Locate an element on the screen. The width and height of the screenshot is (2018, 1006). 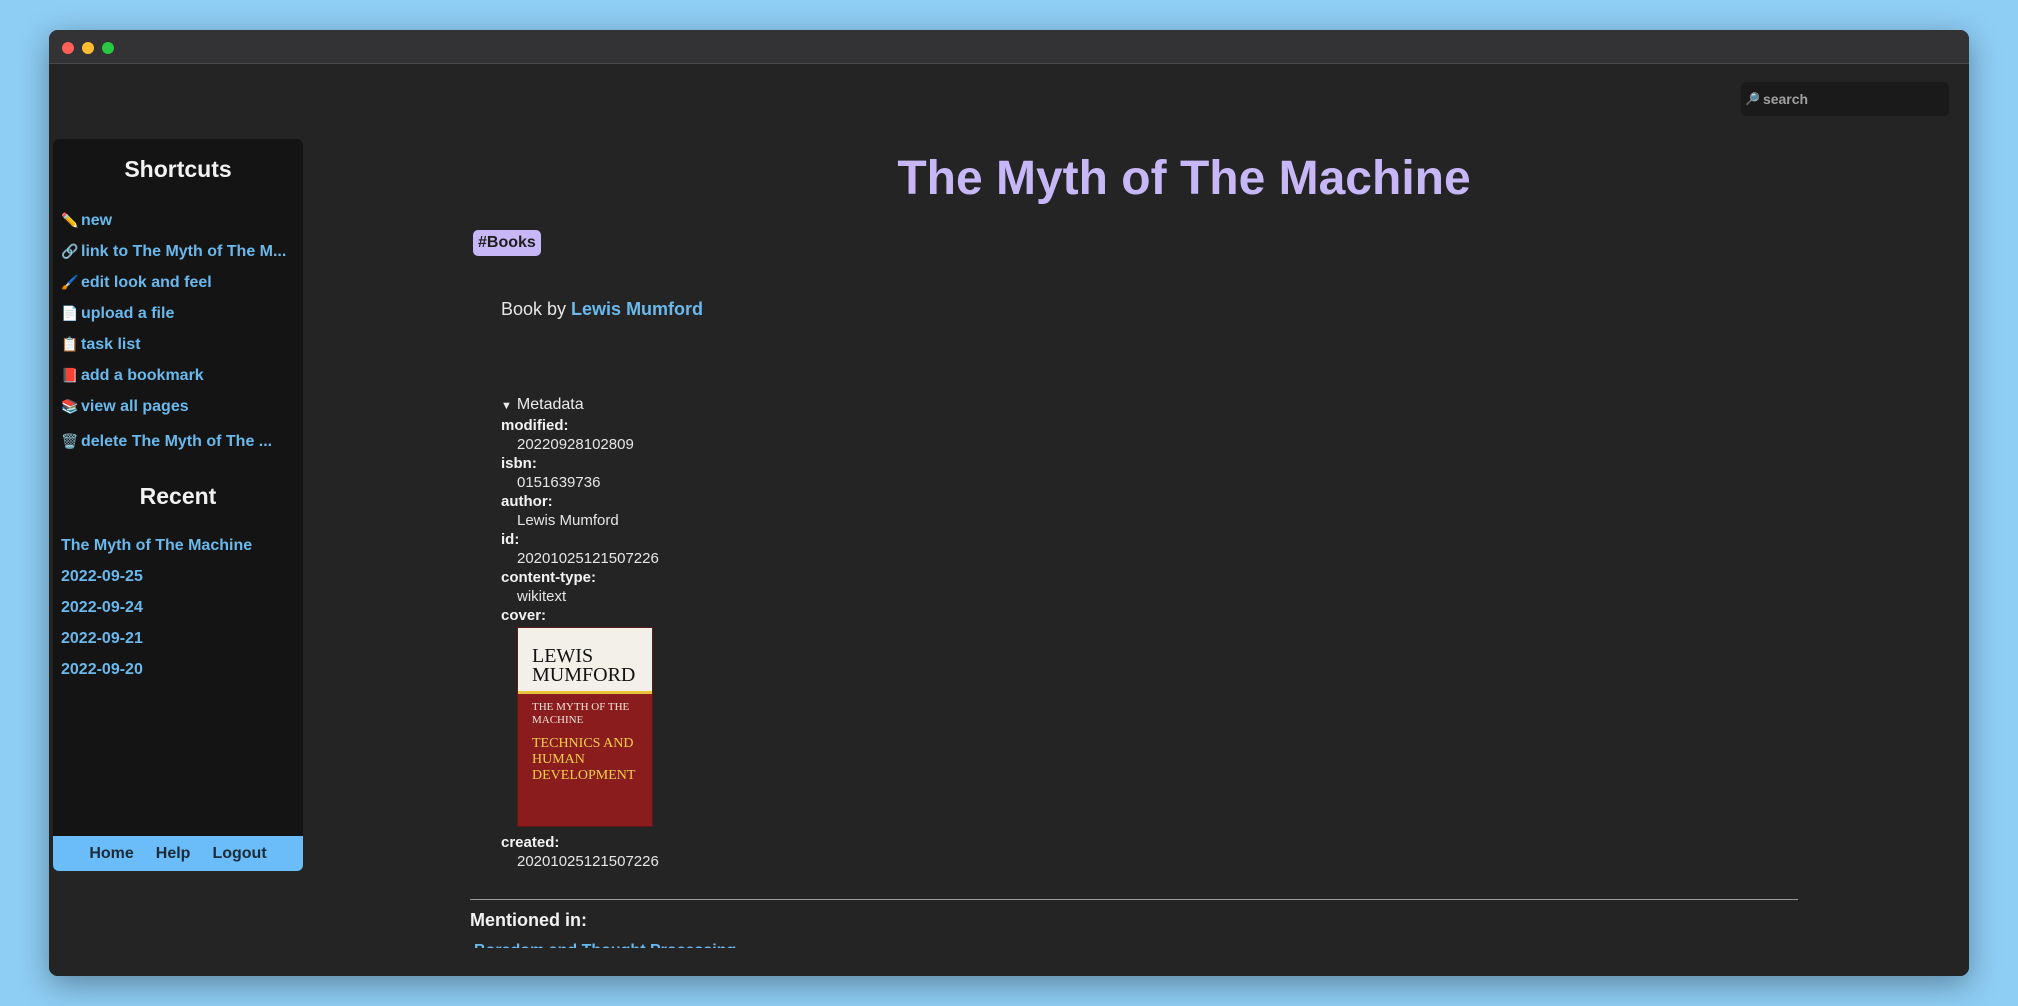
metadata-toggle: ▼ Metadata is located at coordinates (701, 405).